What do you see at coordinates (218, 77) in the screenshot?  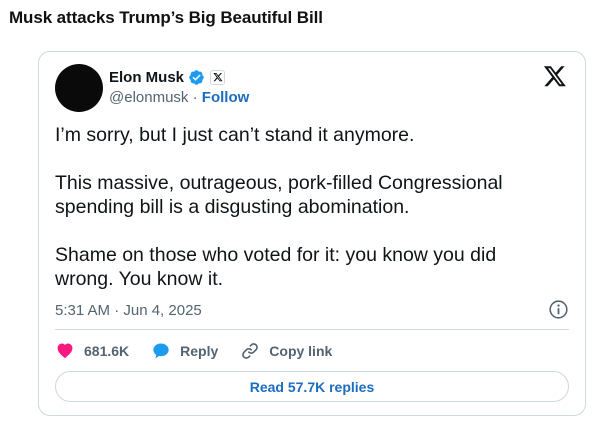 I see `x-affiliate-icon` at bounding box center [218, 77].